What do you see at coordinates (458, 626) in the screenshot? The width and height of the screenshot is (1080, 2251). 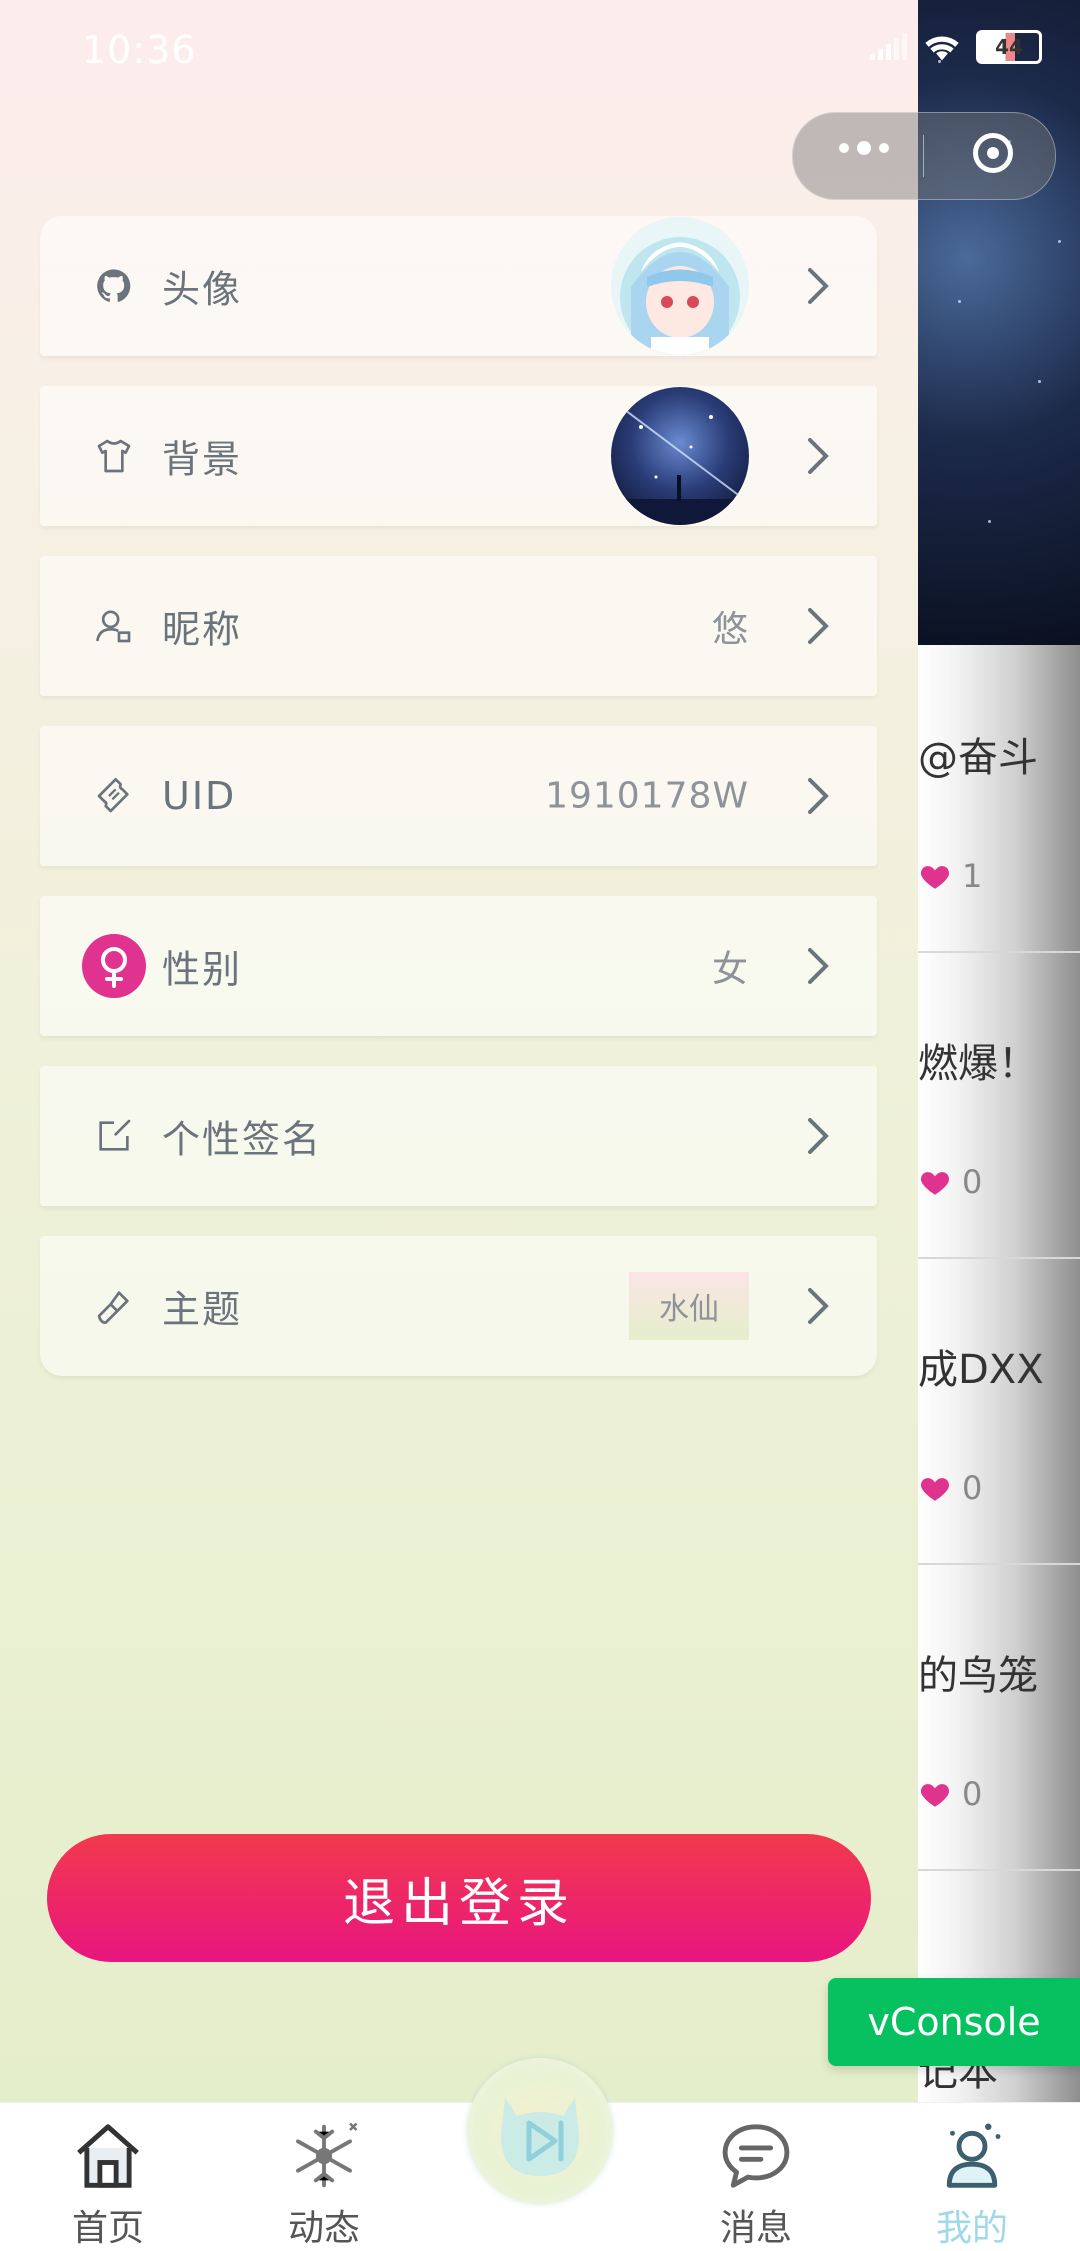 I see `row-nickname: 昵称 悠` at bounding box center [458, 626].